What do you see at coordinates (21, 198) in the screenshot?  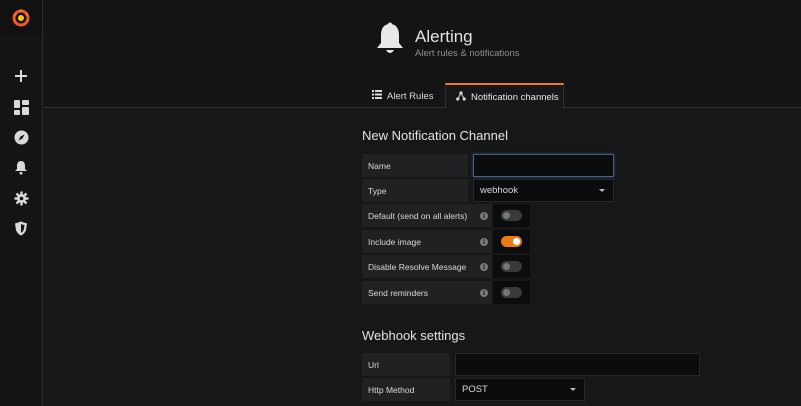 I see `gear-icon` at bounding box center [21, 198].